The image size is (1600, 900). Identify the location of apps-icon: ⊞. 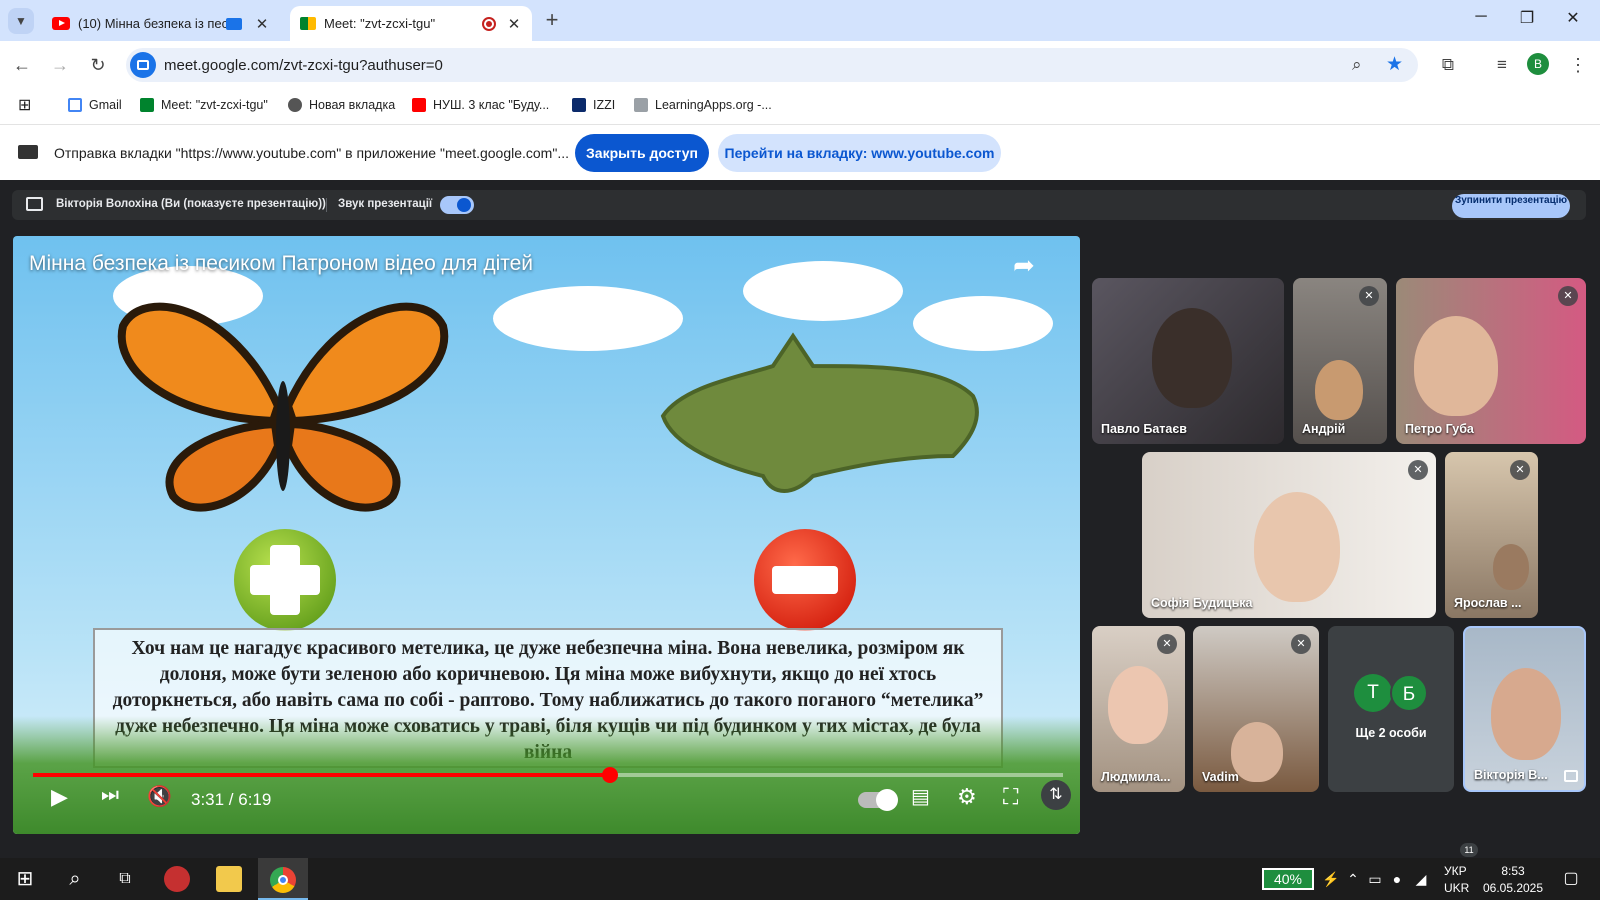
(24, 105).